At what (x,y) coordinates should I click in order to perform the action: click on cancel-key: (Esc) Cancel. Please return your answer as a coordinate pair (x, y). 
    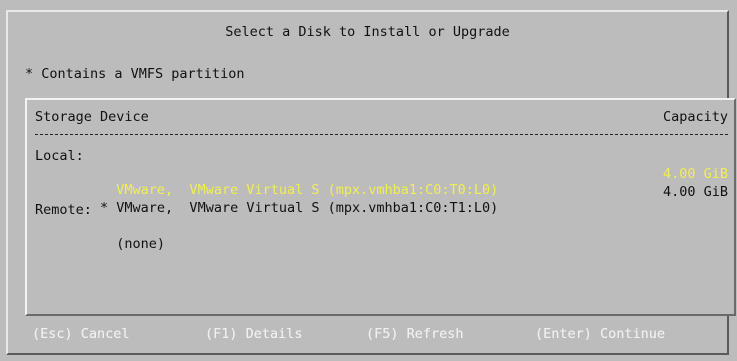
    Looking at the image, I should click on (81, 334).